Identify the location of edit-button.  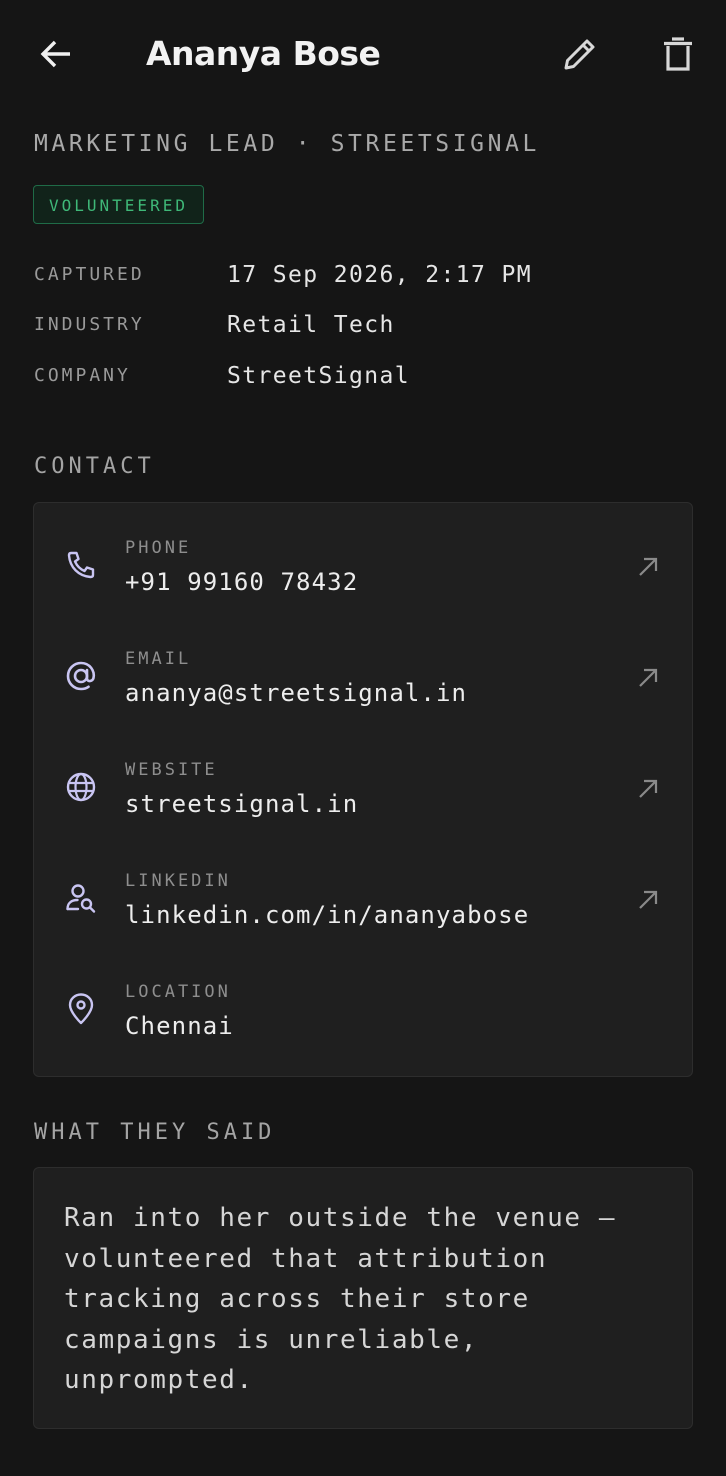
(580, 54).